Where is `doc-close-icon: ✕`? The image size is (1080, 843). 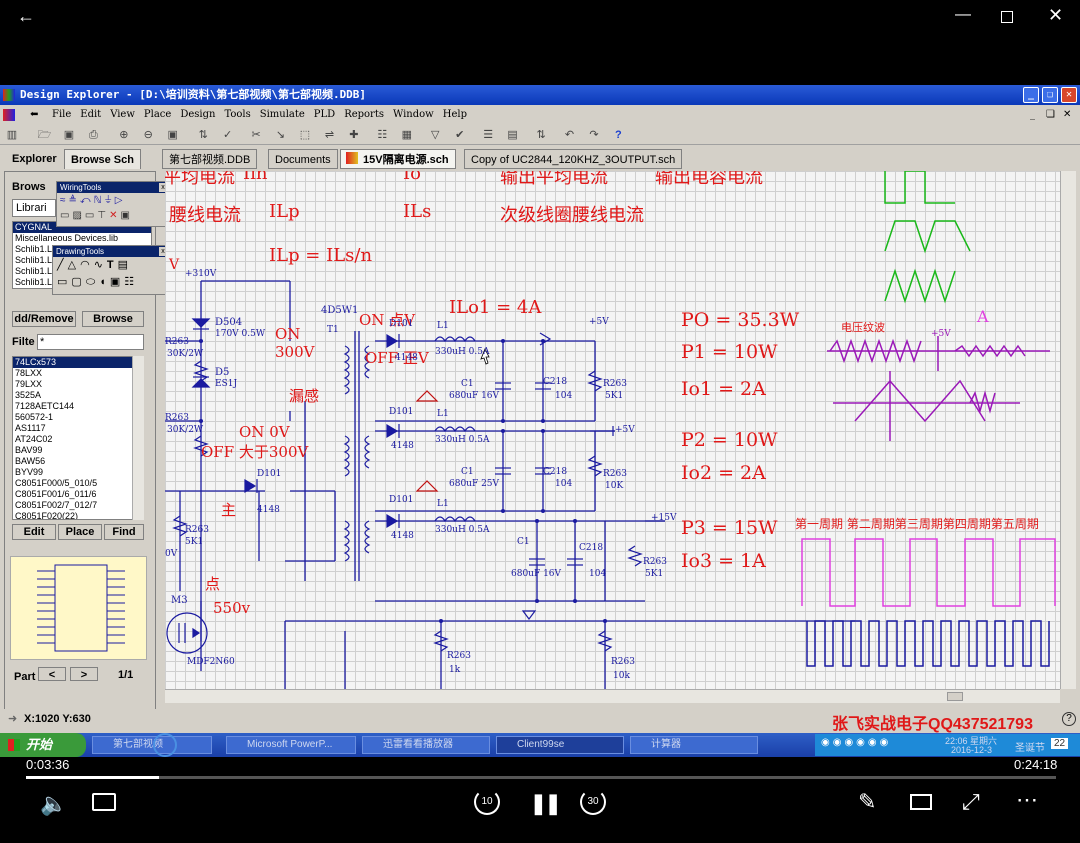 doc-close-icon: ✕ is located at coordinates (1067, 115).